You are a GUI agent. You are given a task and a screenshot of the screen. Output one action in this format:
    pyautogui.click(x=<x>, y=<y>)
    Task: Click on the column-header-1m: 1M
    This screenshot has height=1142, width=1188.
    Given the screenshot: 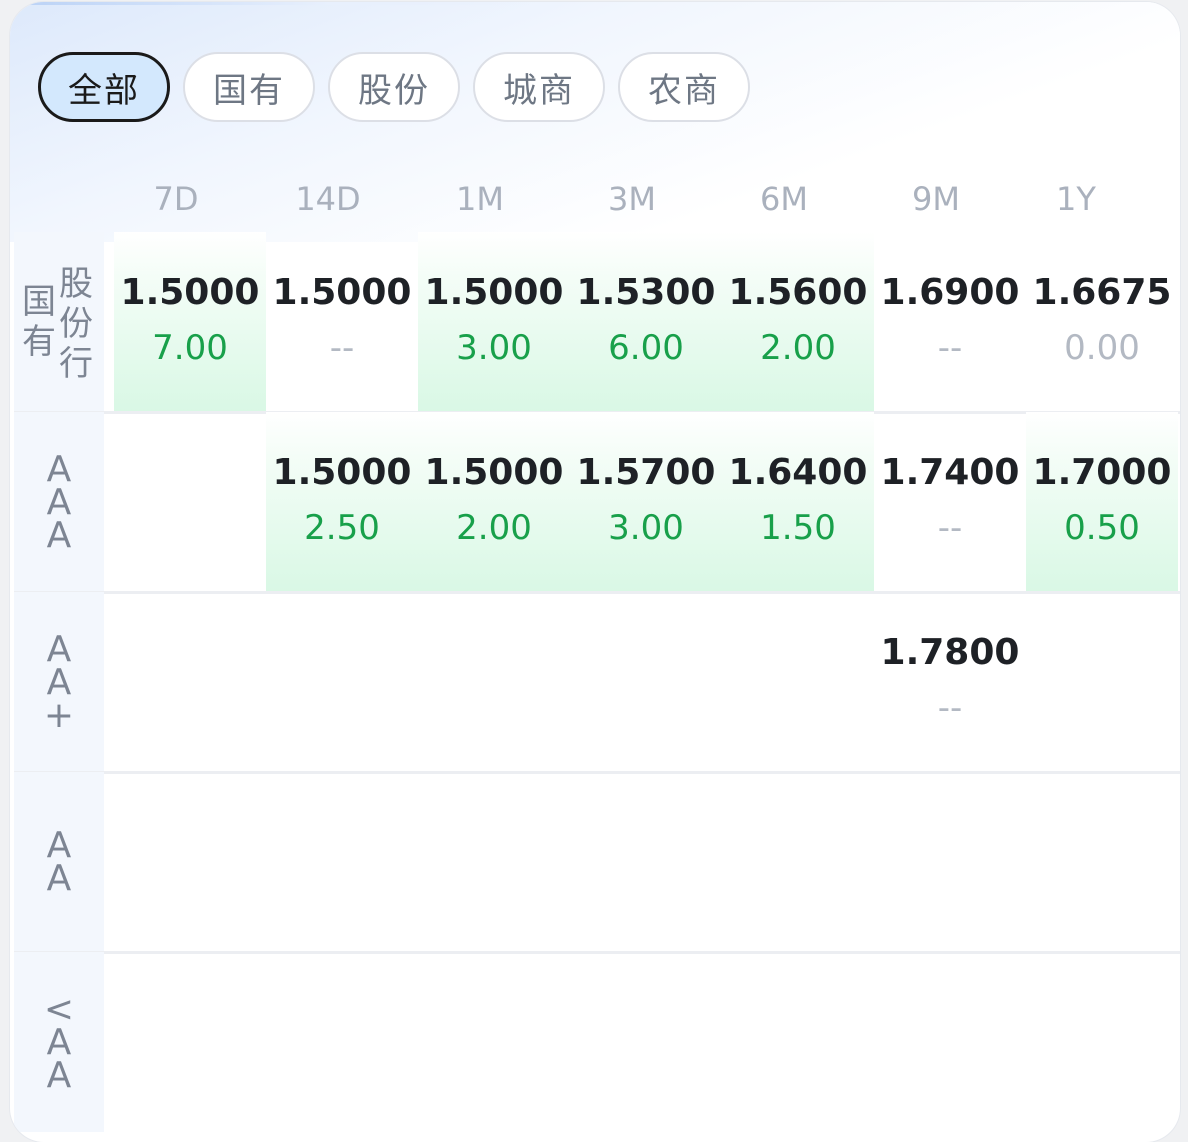 What is the action you would take?
    pyautogui.click(x=480, y=199)
    